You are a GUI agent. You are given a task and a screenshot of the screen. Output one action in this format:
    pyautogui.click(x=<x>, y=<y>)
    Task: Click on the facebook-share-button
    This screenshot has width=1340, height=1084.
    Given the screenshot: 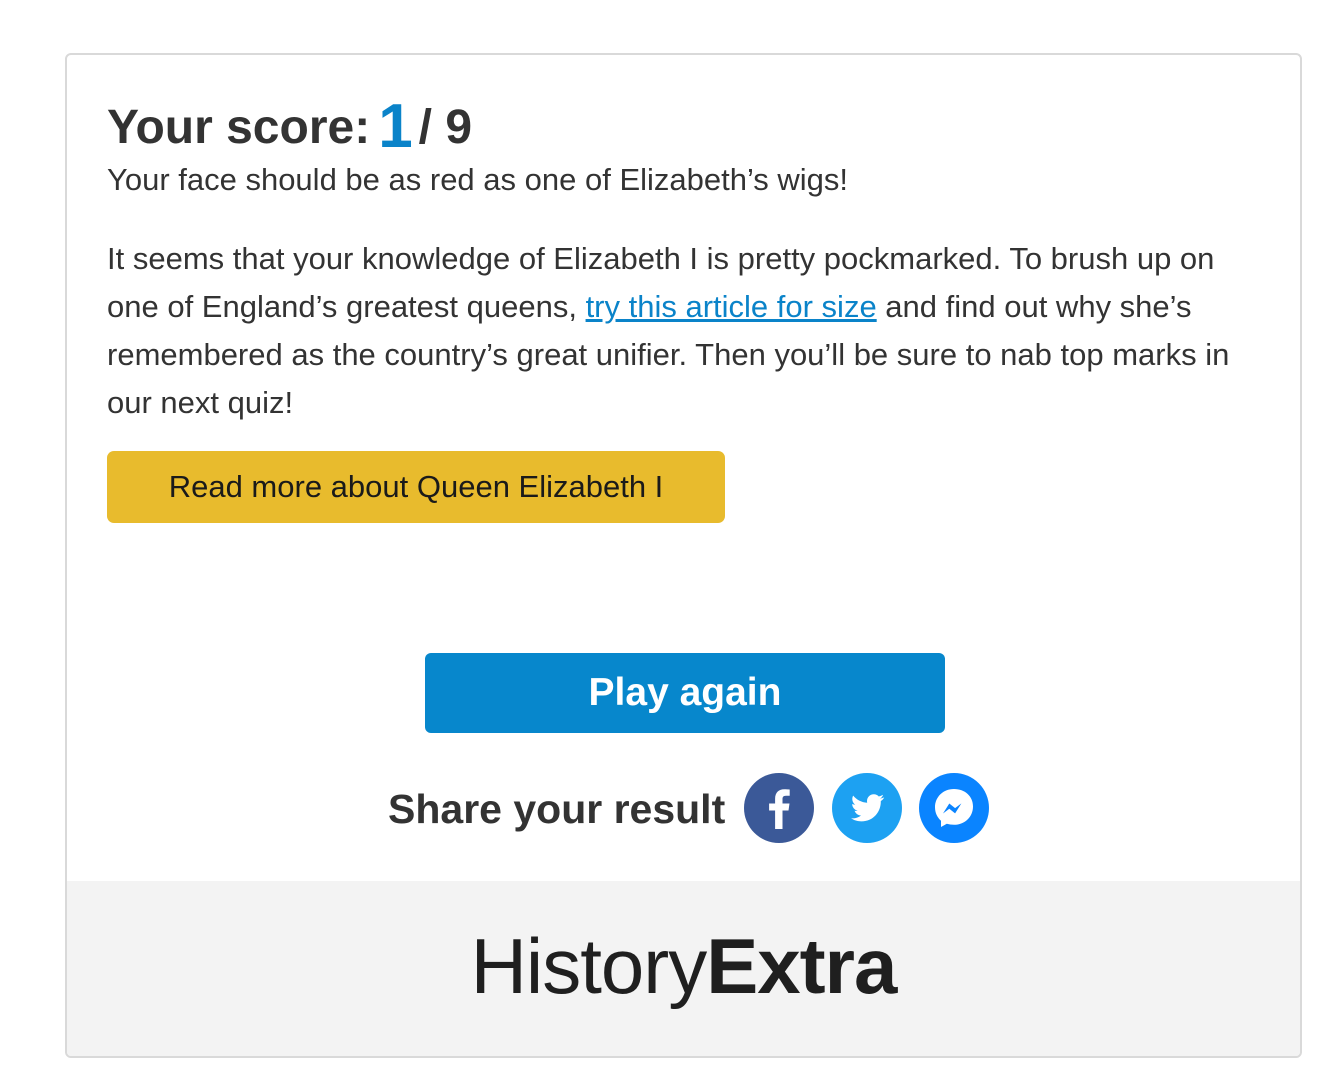 What is the action you would take?
    pyautogui.click(x=779, y=808)
    